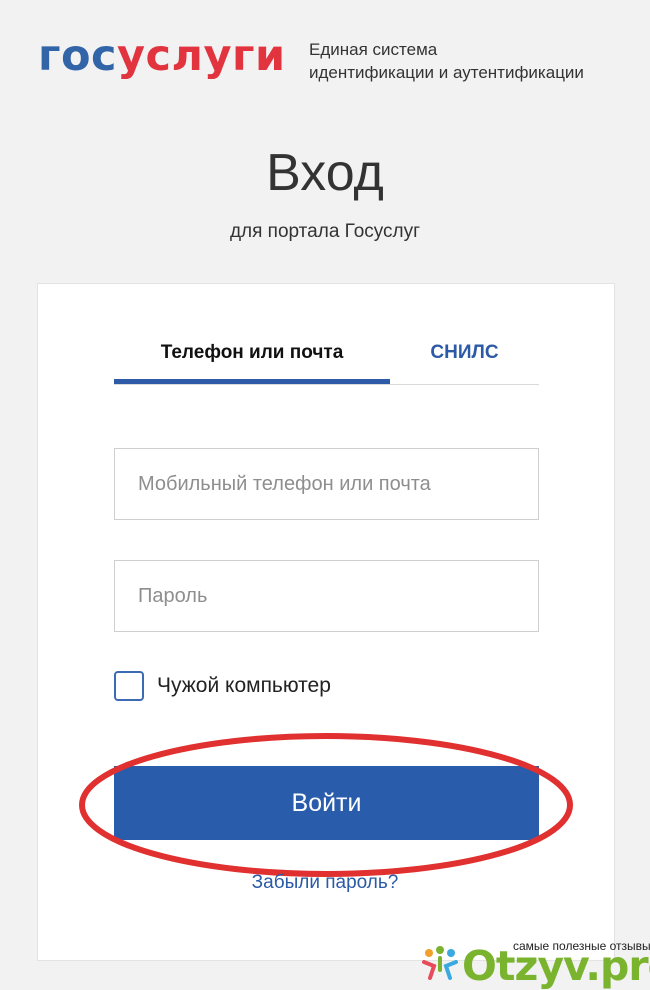 The width and height of the screenshot is (650, 990). I want to click on tab-snils: СНИЛС, so click(464, 354).